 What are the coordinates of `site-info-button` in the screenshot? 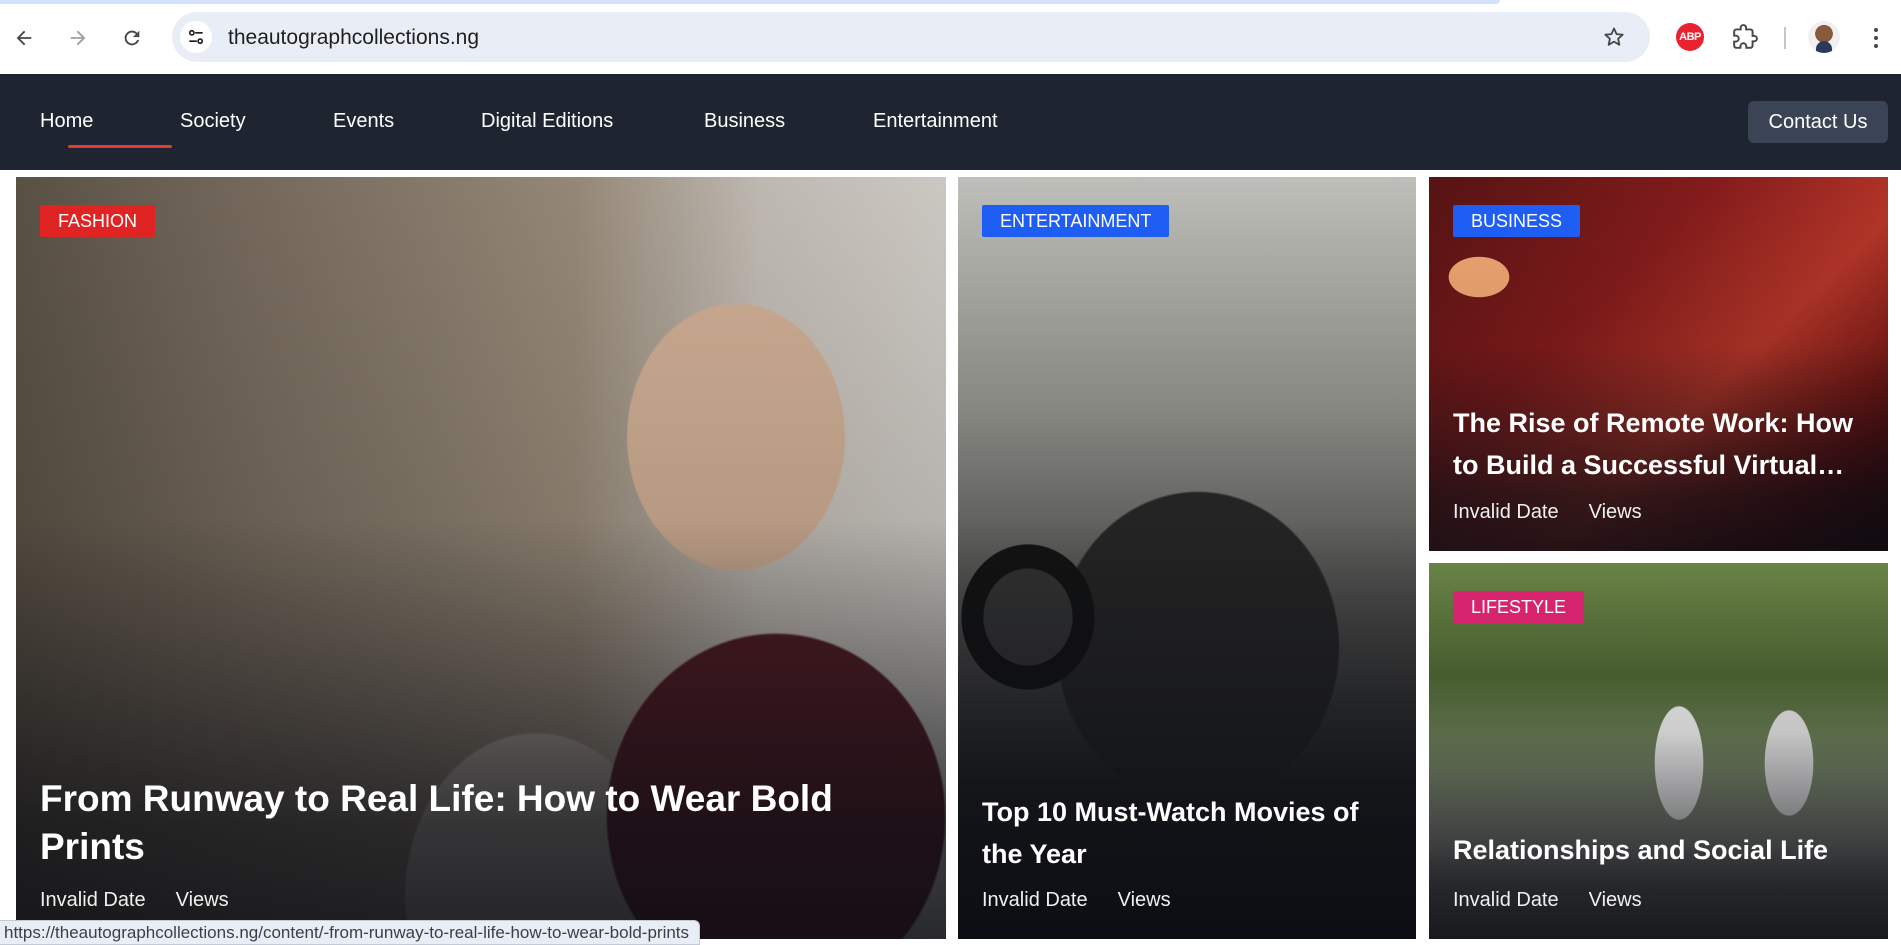 It's located at (196, 37).